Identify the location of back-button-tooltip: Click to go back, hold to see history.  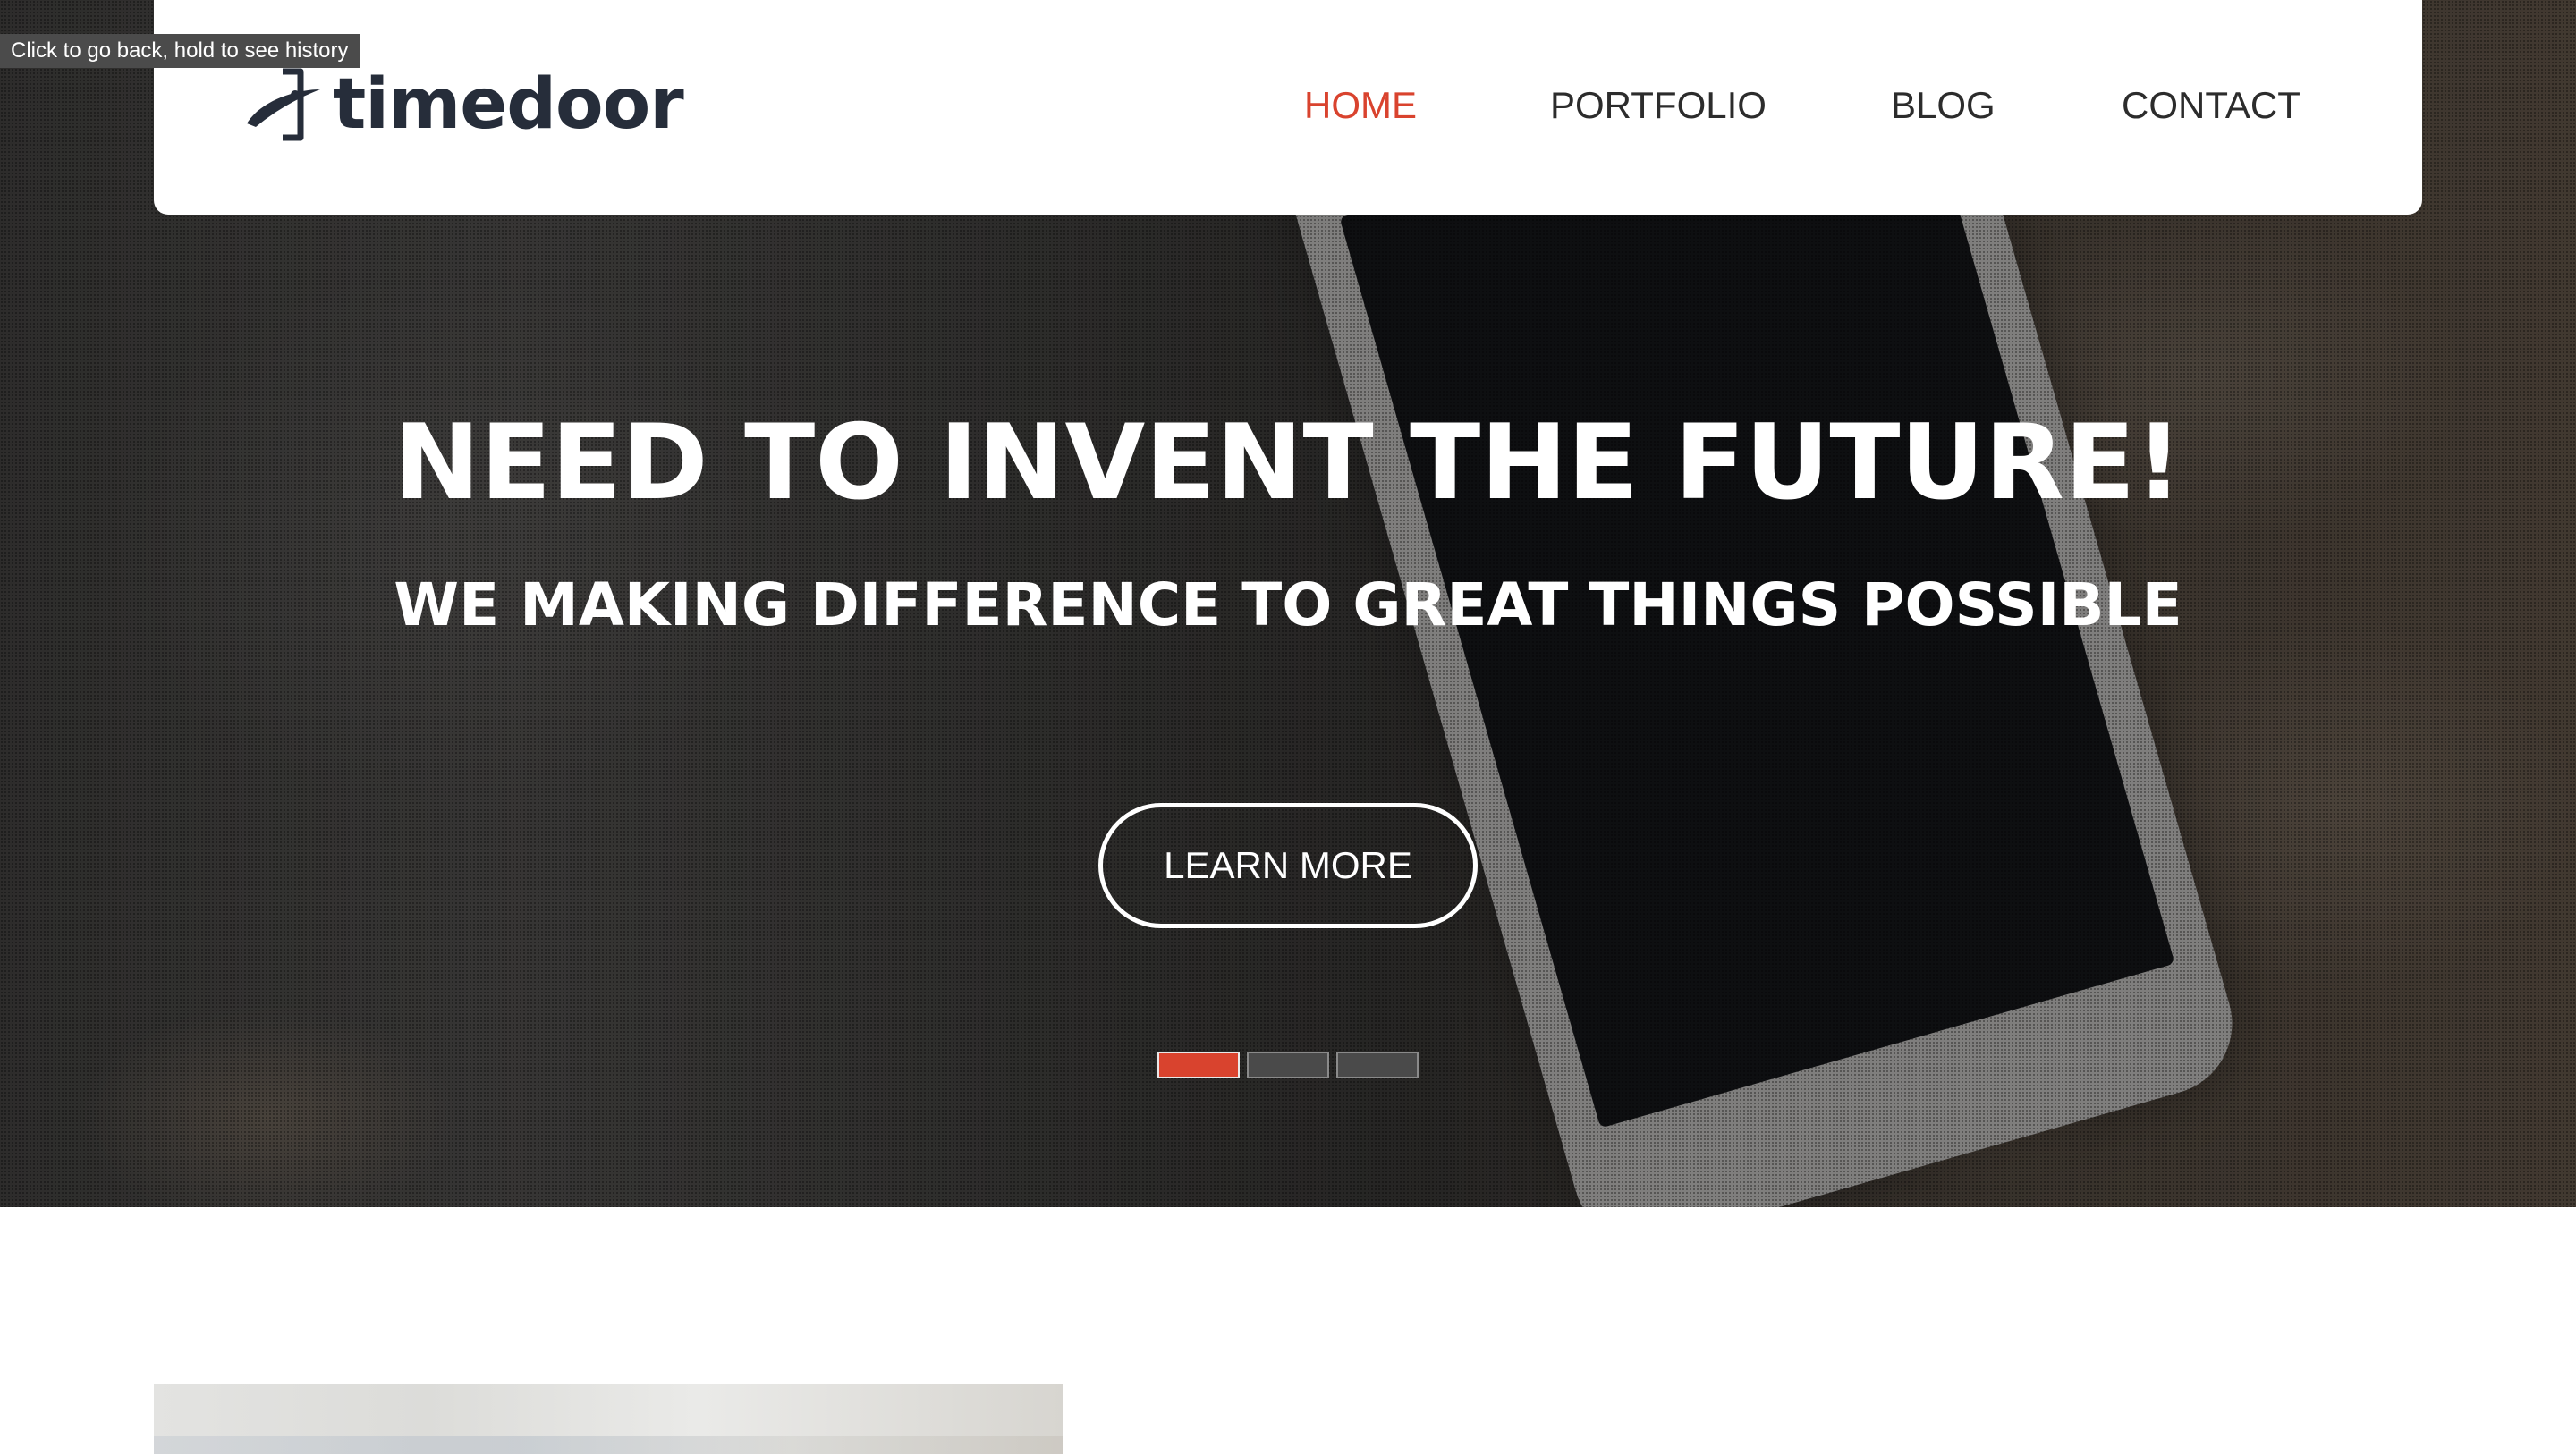
(180, 51).